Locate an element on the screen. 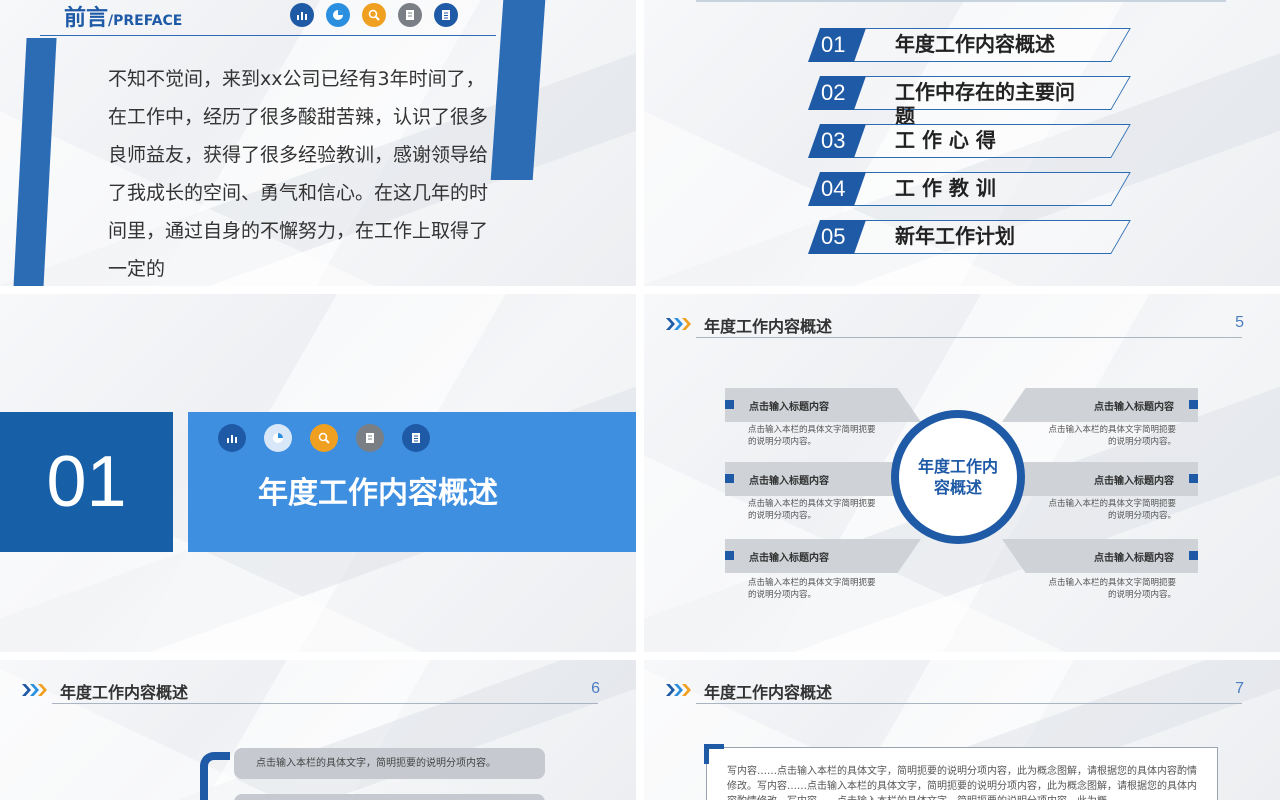 Image resolution: width=1280 pixels, height=800 pixels. toc-item-01: 01 年度工作内容概述 is located at coordinates (969, 45).